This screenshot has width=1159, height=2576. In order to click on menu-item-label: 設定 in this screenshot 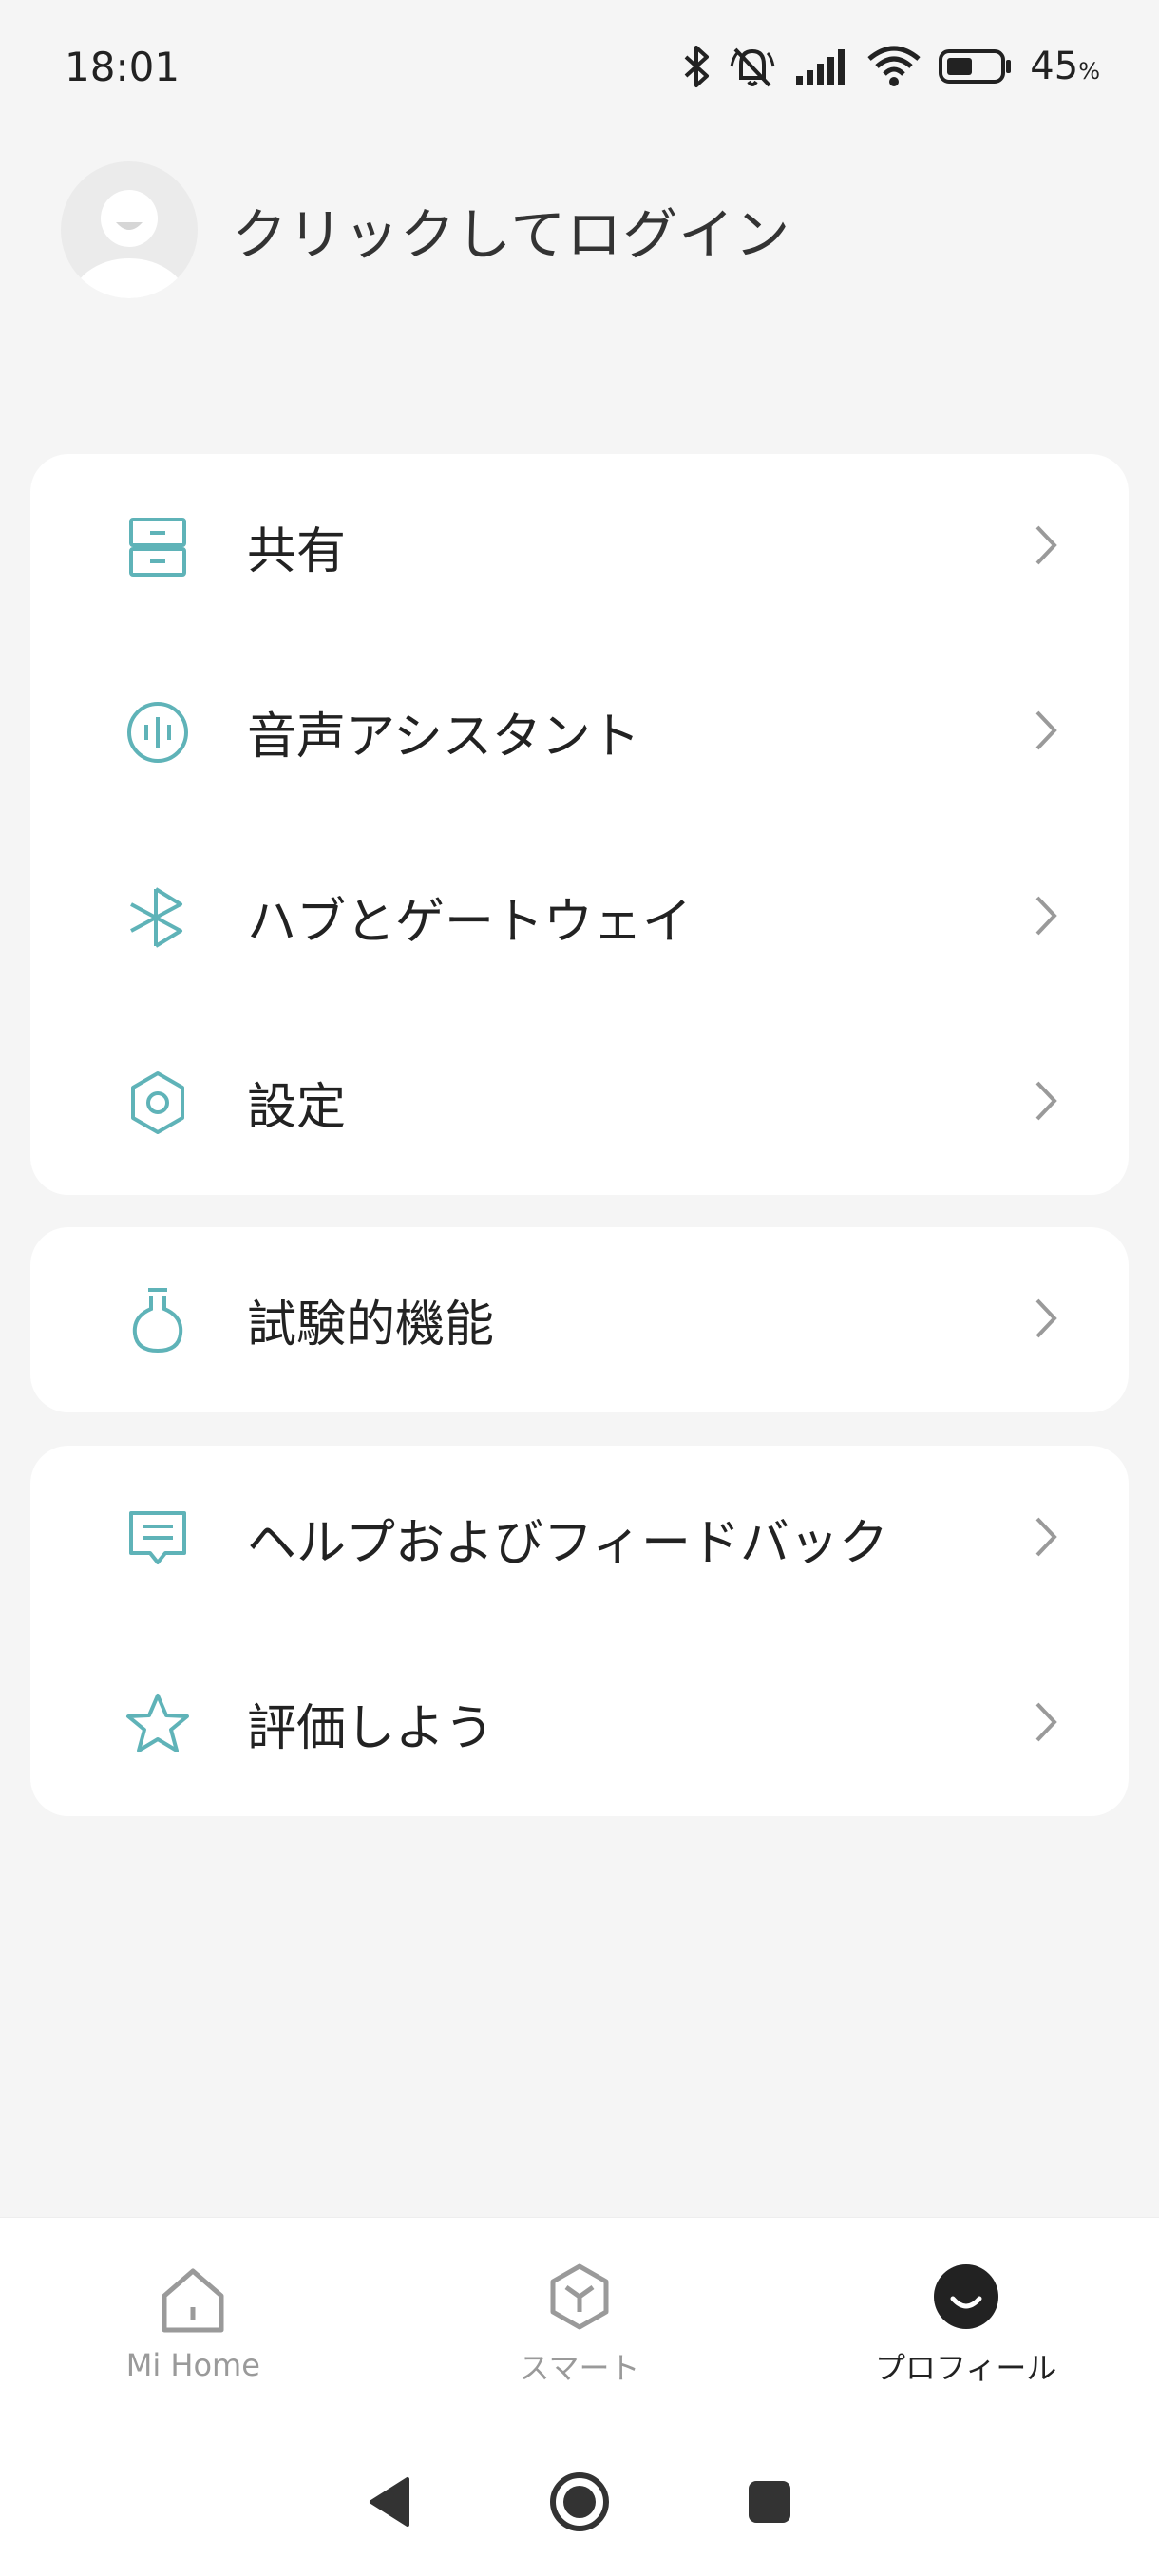, I will do `click(297, 1107)`.